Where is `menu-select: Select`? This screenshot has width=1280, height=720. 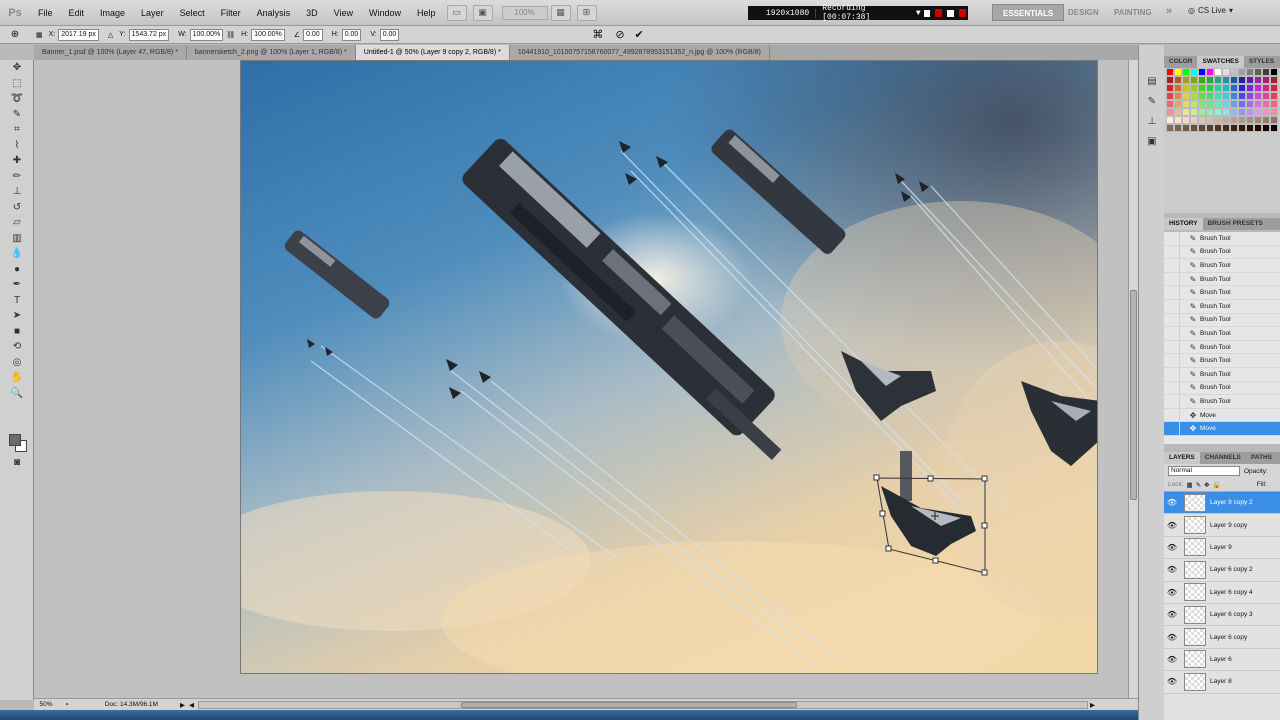 menu-select: Select is located at coordinates (192, 13).